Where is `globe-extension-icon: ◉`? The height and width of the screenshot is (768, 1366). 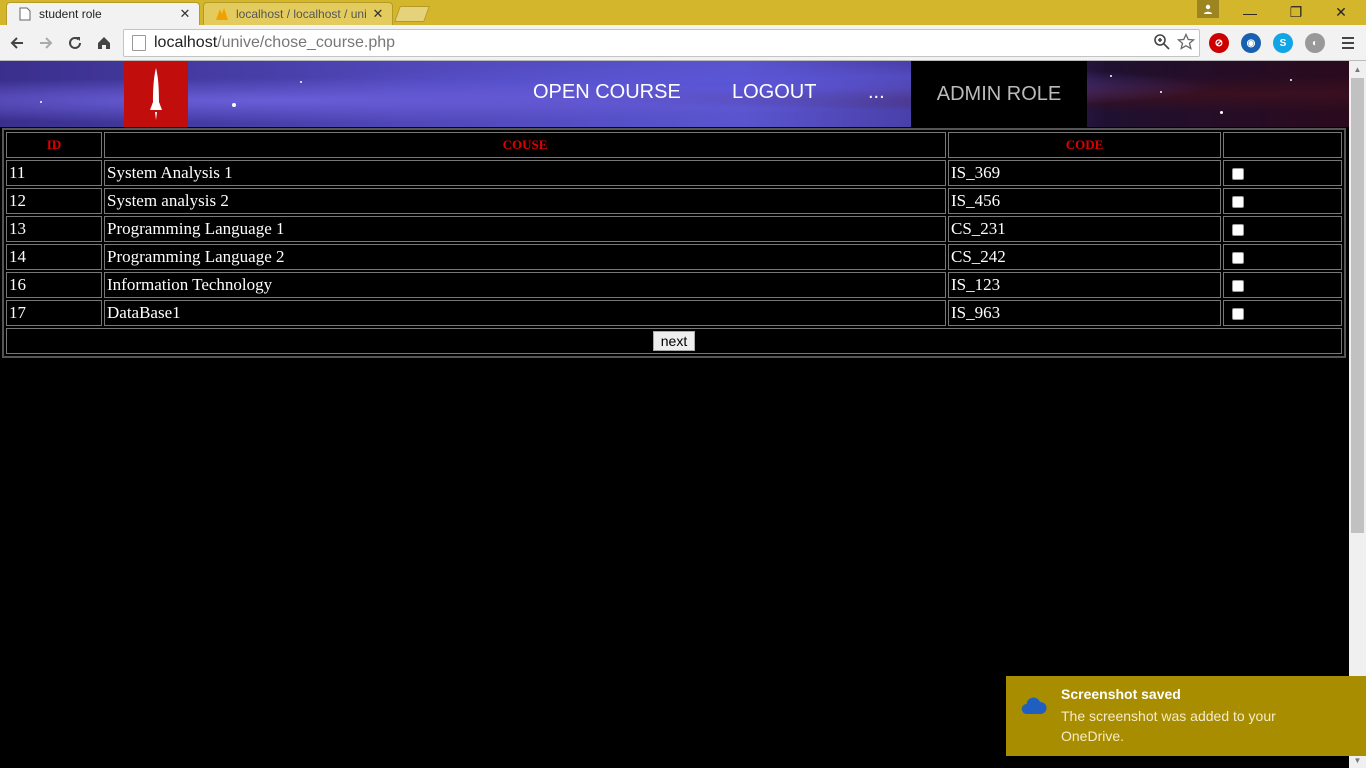
globe-extension-icon: ◉ is located at coordinates (1251, 43).